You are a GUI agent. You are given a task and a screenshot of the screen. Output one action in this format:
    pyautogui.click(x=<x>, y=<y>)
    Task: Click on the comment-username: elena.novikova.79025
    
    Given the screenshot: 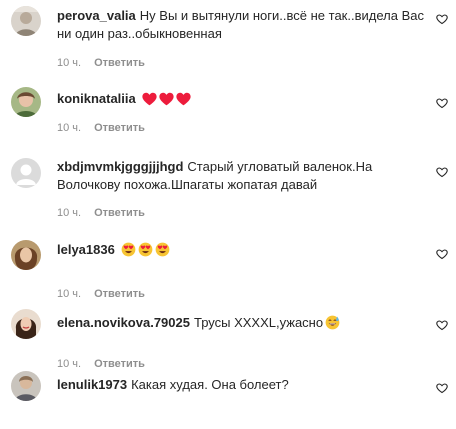 What is the action you would take?
    pyautogui.click(x=123, y=322)
    